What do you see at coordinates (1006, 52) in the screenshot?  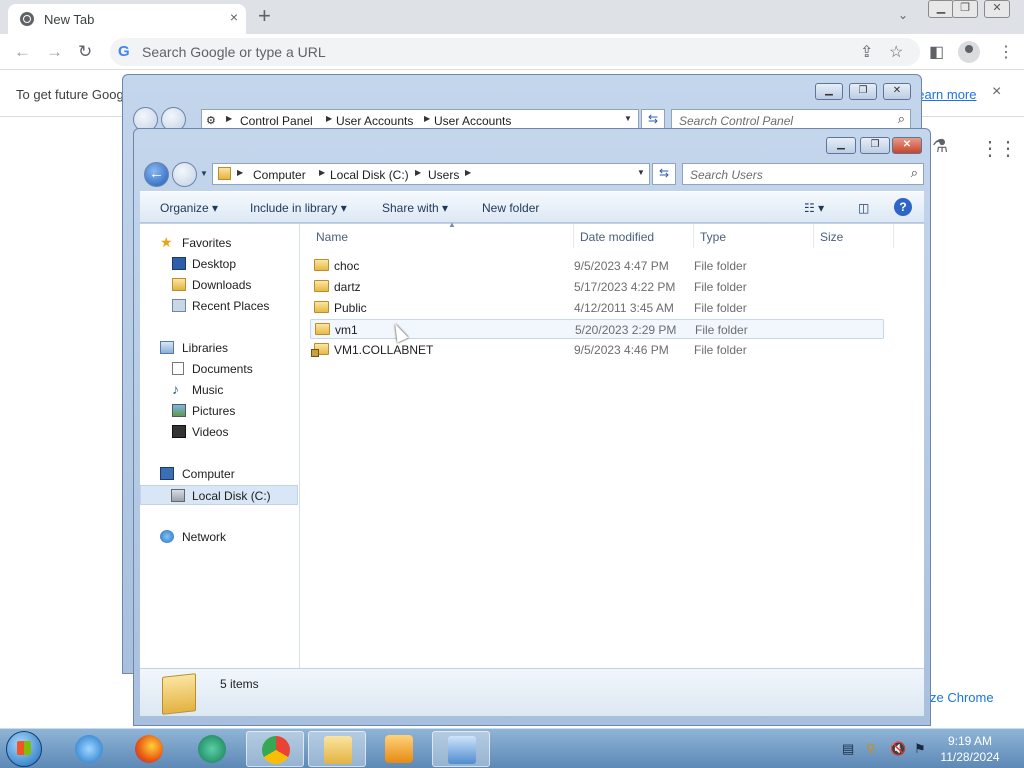 I see `chrome-menu-icon: ⋮` at bounding box center [1006, 52].